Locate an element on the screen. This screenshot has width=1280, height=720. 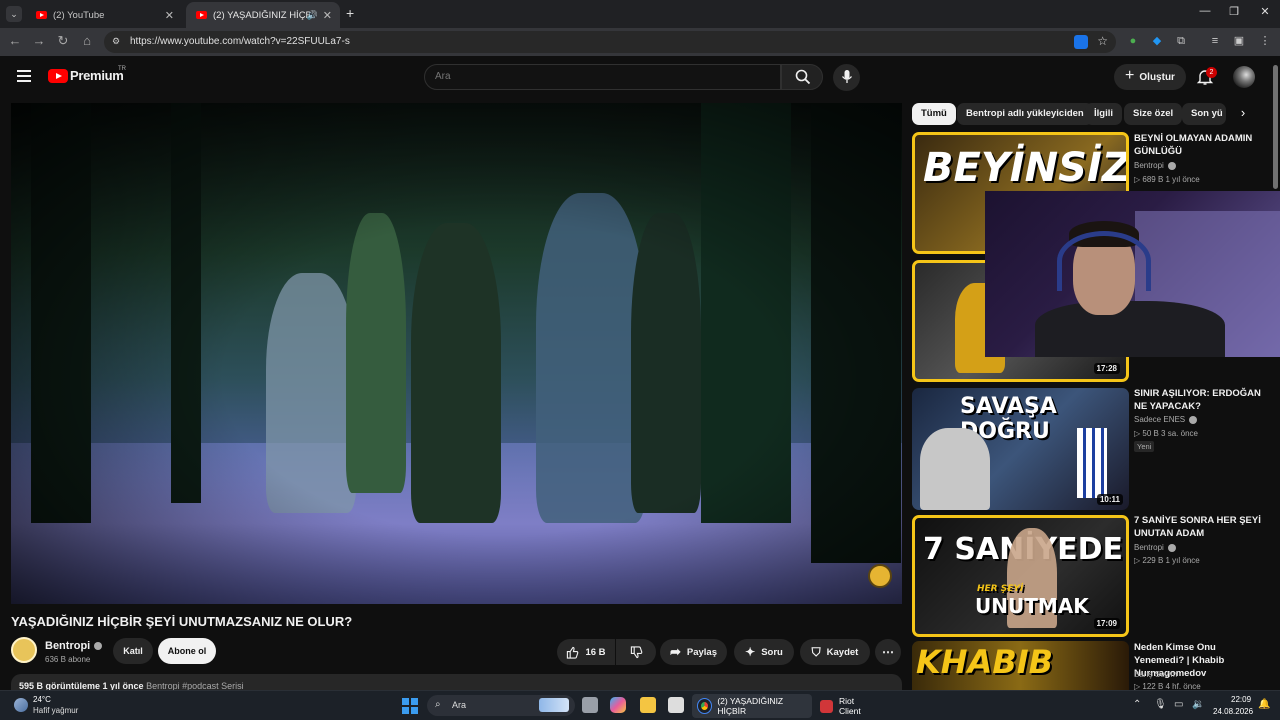
search-icon is located at coordinates (803, 77).